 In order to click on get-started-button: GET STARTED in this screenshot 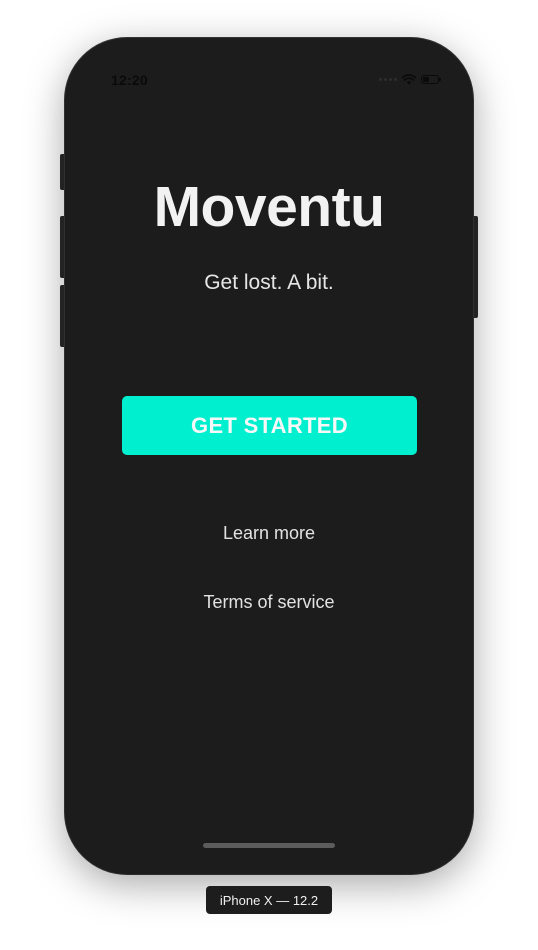, I will do `click(269, 425)`.